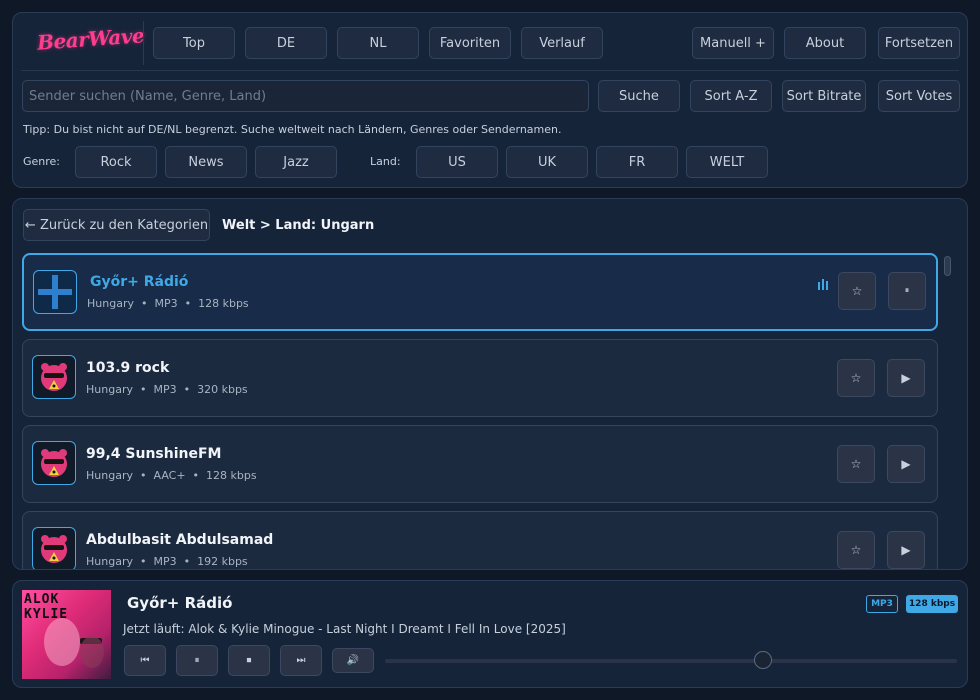 The width and height of the screenshot is (980, 700). What do you see at coordinates (194, 43) in the screenshot?
I see `nav-top-button: Top` at bounding box center [194, 43].